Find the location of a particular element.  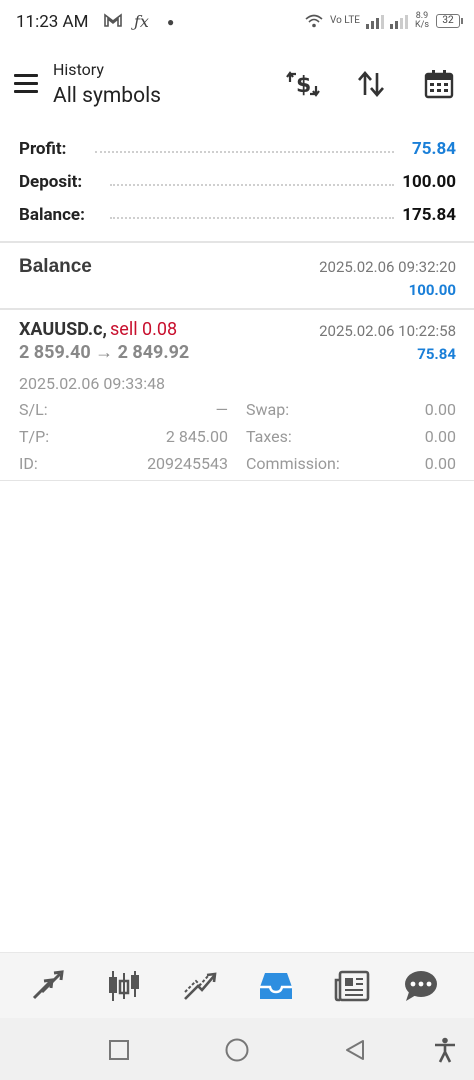

back-icon is located at coordinates (355, 1050).